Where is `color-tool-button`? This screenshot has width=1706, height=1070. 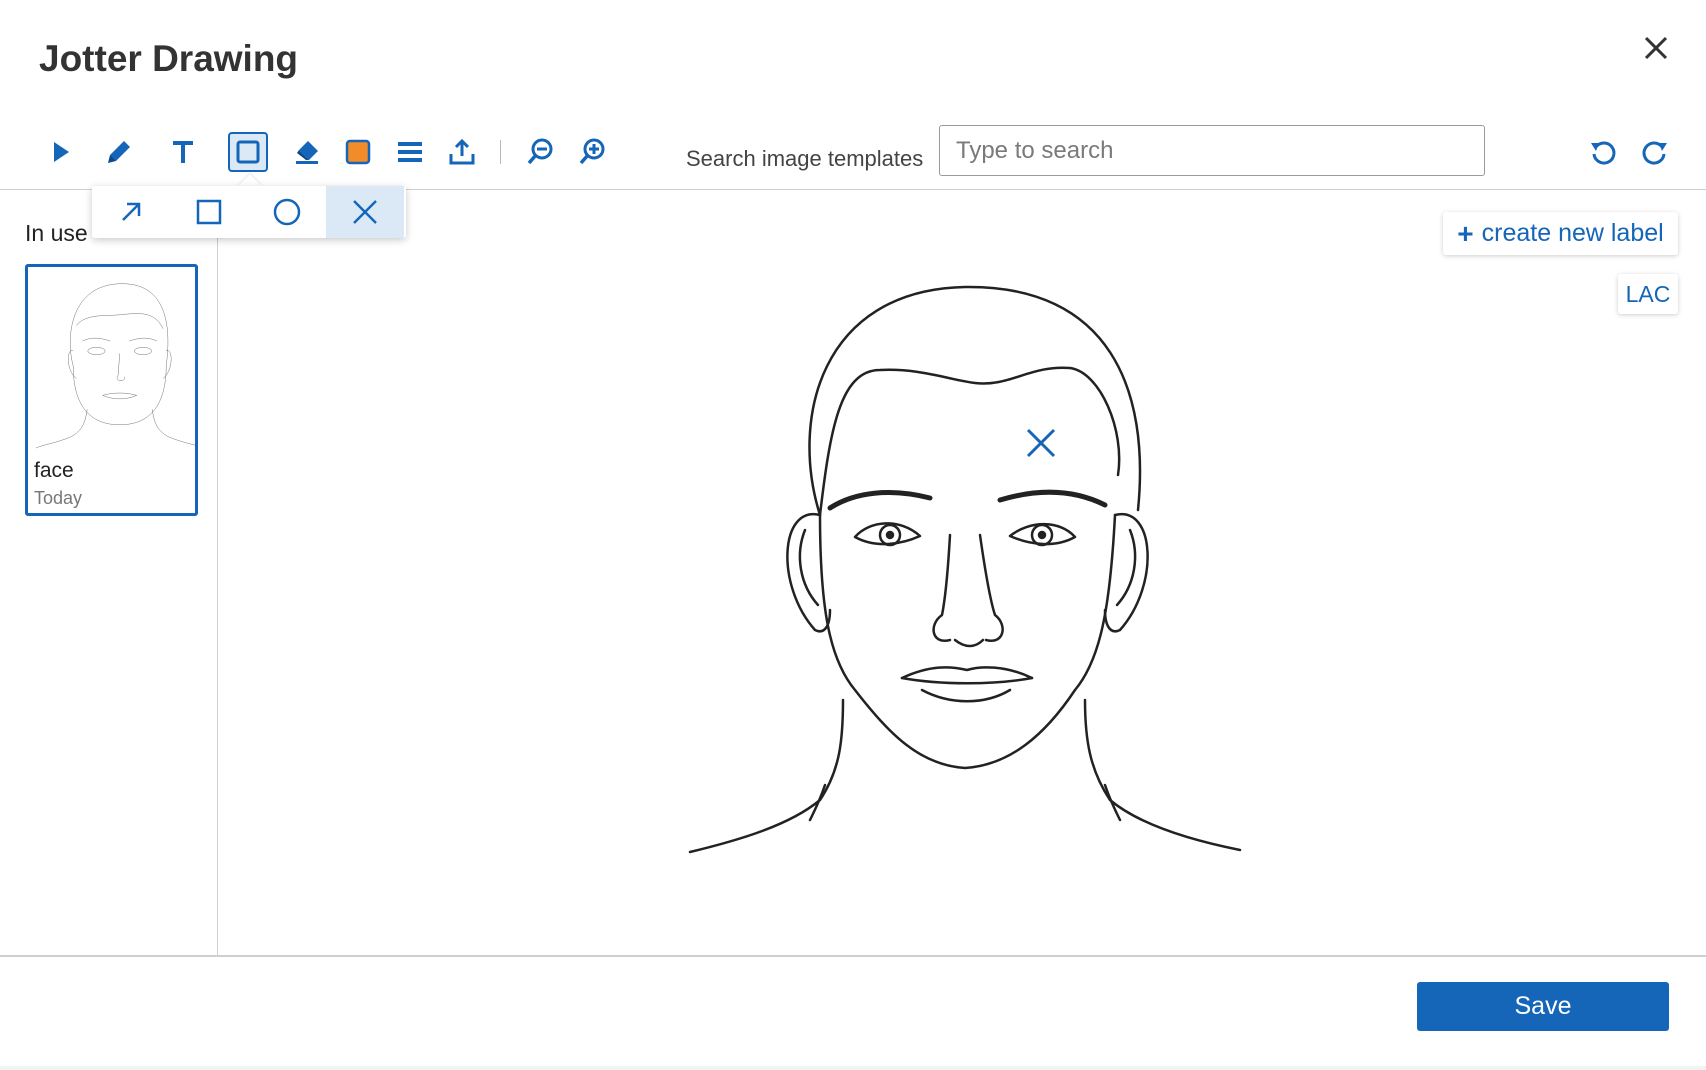 color-tool-button is located at coordinates (358, 152).